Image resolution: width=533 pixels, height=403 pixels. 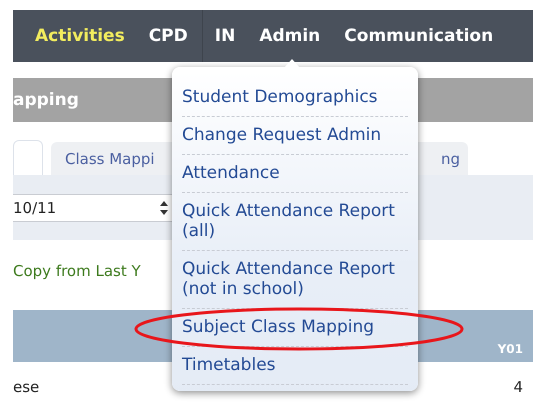 I want to click on table-cell: 4, so click(x=518, y=387).